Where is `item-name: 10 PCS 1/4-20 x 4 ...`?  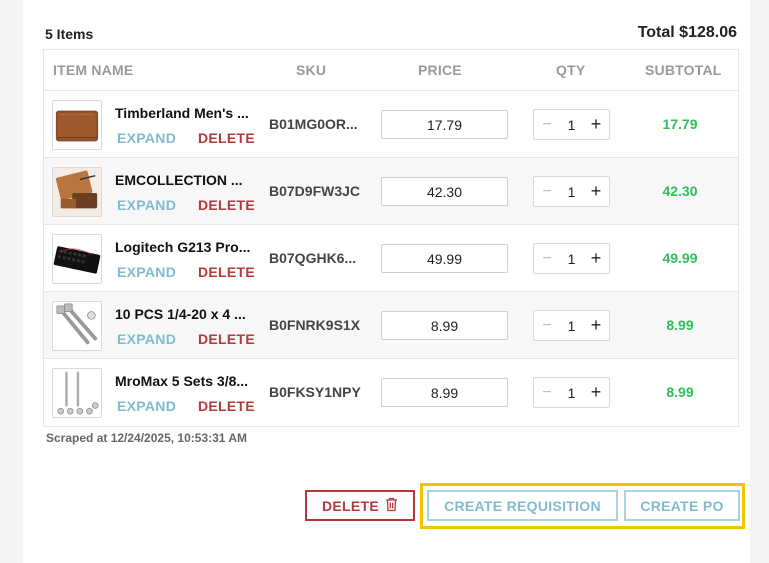
item-name: 10 PCS 1/4-20 x 4 ... is located at coordinates (185, 314).